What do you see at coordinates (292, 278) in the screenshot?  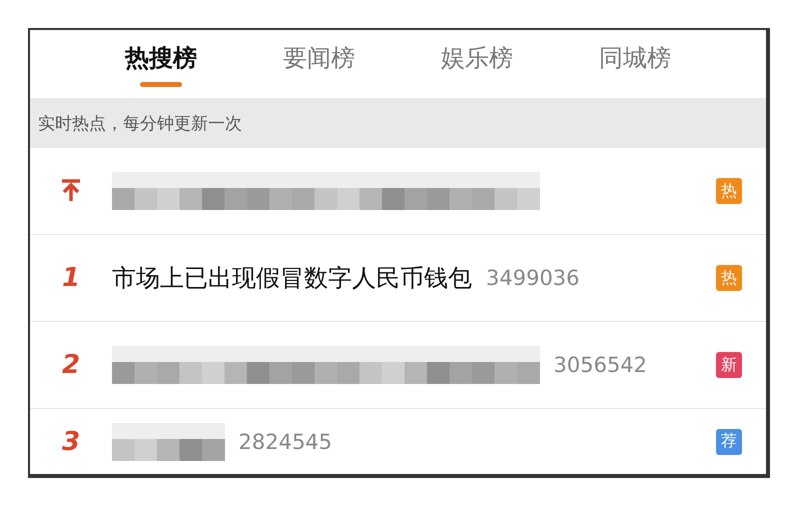 I see `topic-title: 市场上已出现假冒数字人民币钱包` at bounding box center [292, 278].